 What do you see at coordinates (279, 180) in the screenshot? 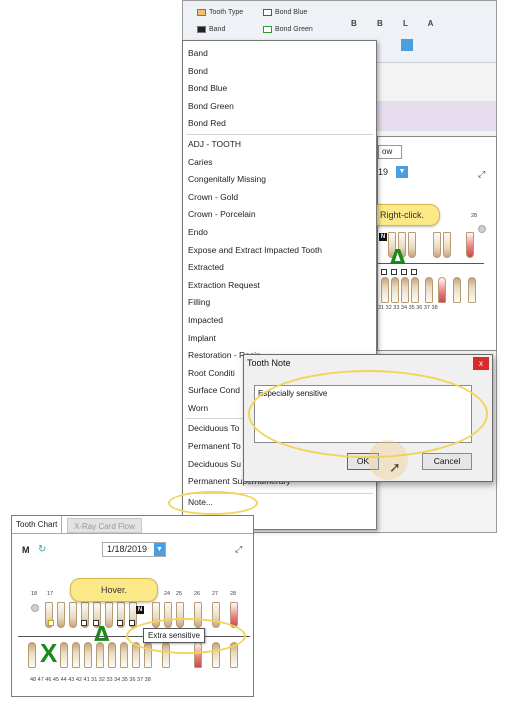
I see `menu-item-congenitally-missing: Congenitally Missing` at bounding box center [279, 180].